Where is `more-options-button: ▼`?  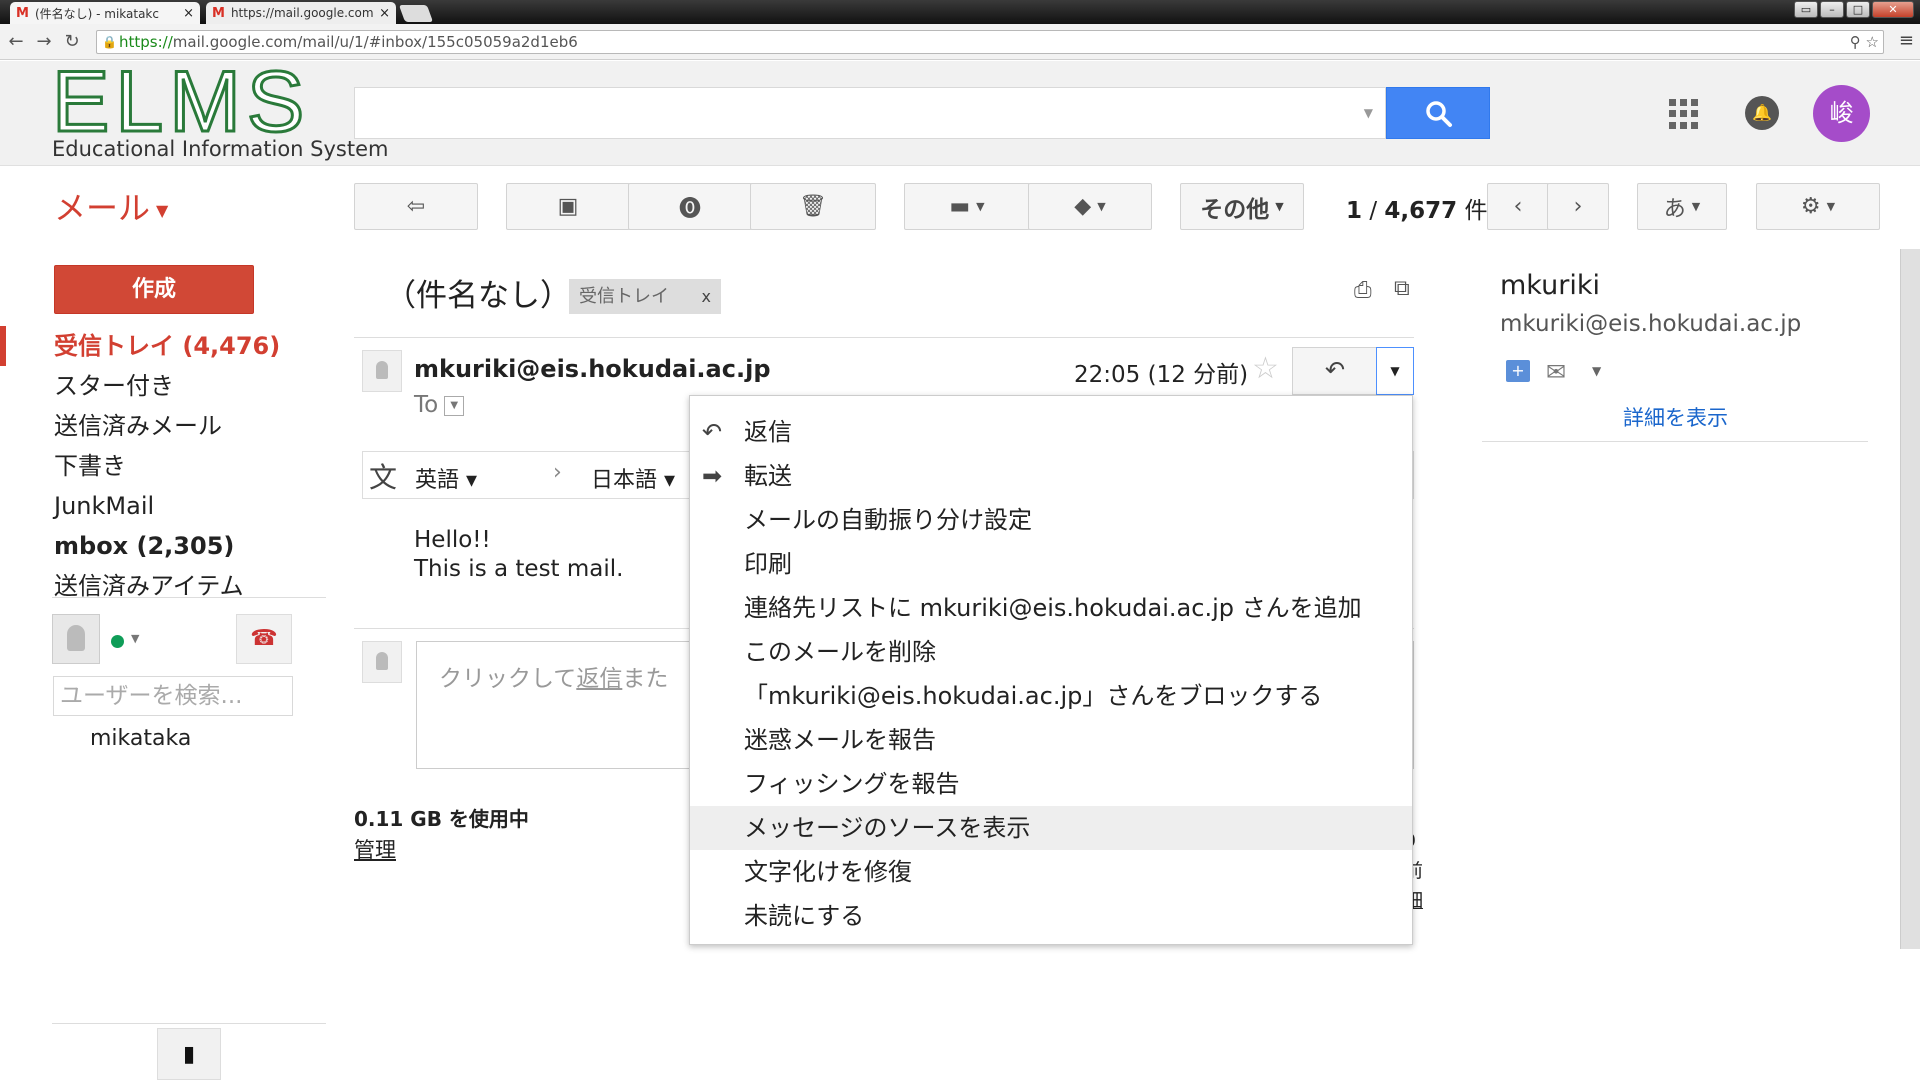
more-options-button: ▼ is located at coordinates (1395, 371).